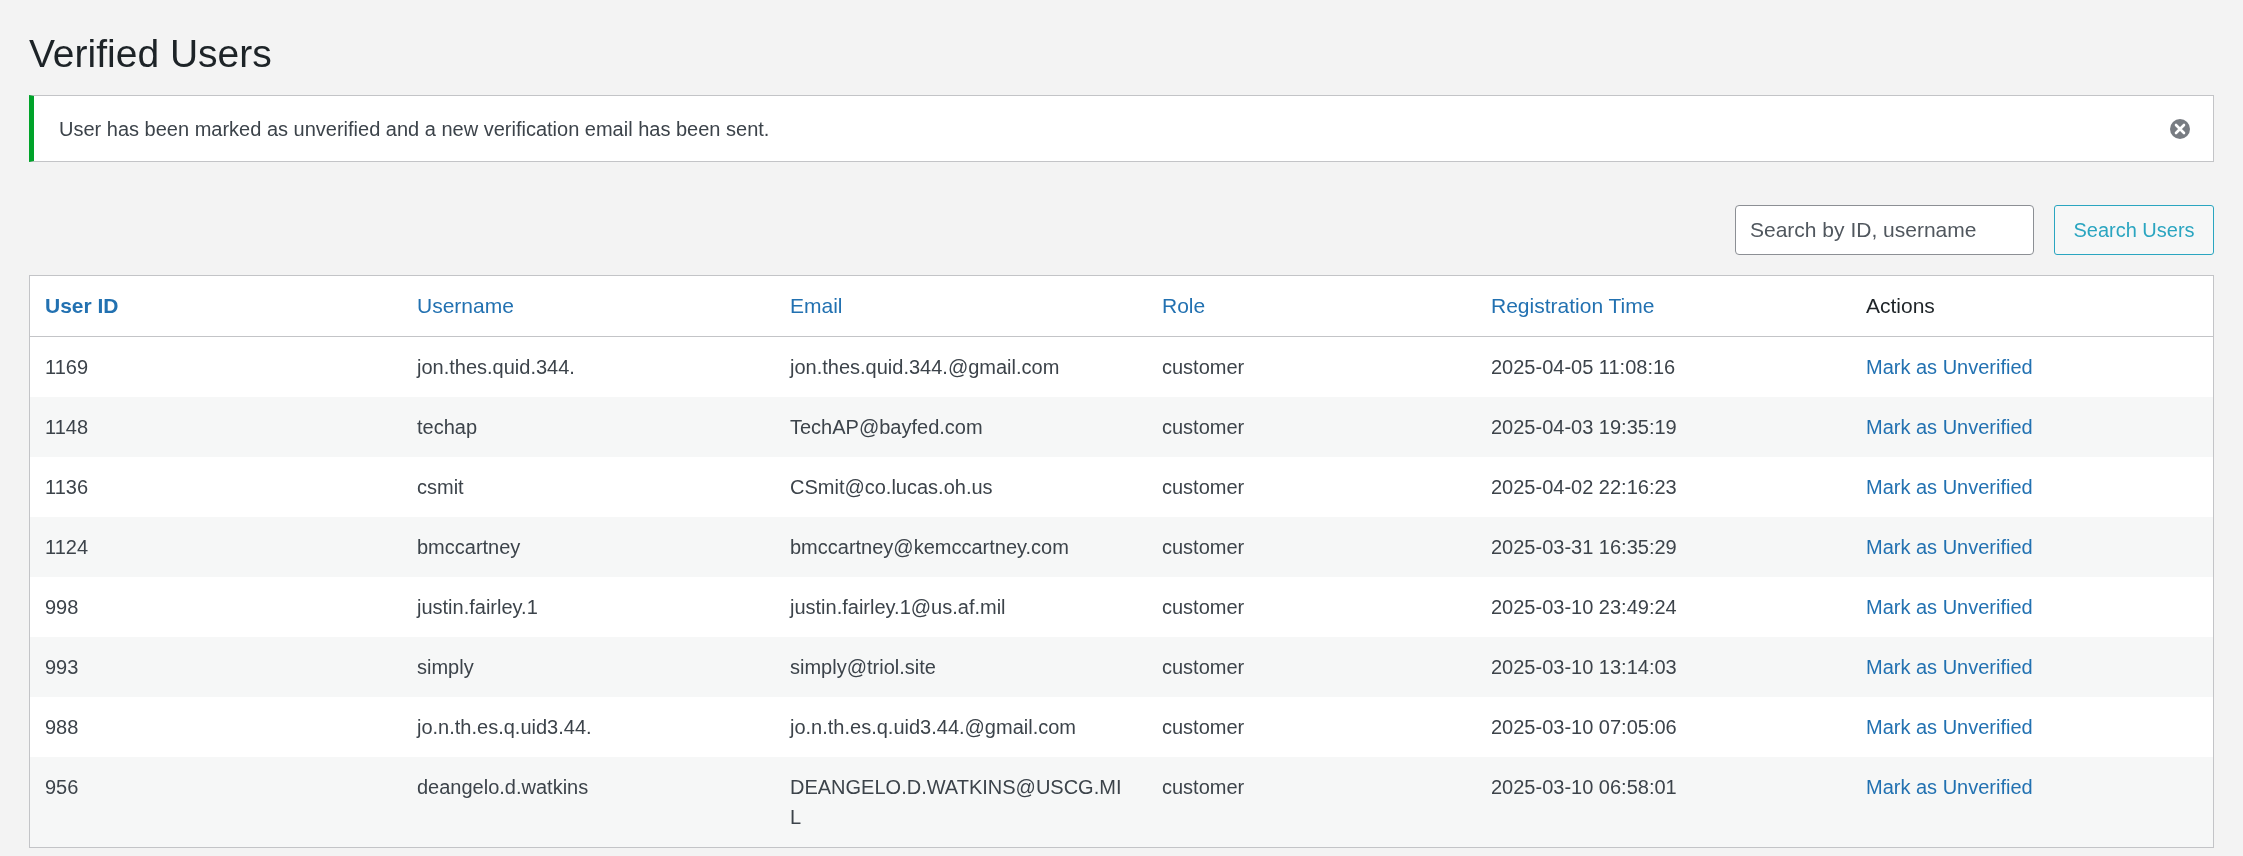  I want to click on email-cell-text: DEANGELO.D.WATKINS@USCG.MIL, so click(956, 802).